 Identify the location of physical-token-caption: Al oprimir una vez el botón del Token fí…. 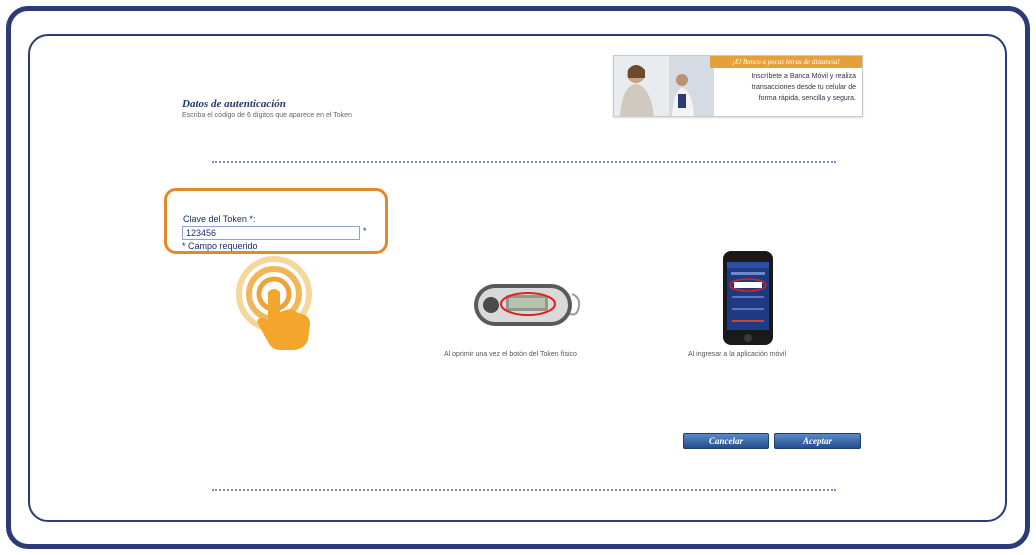
(510, 354).